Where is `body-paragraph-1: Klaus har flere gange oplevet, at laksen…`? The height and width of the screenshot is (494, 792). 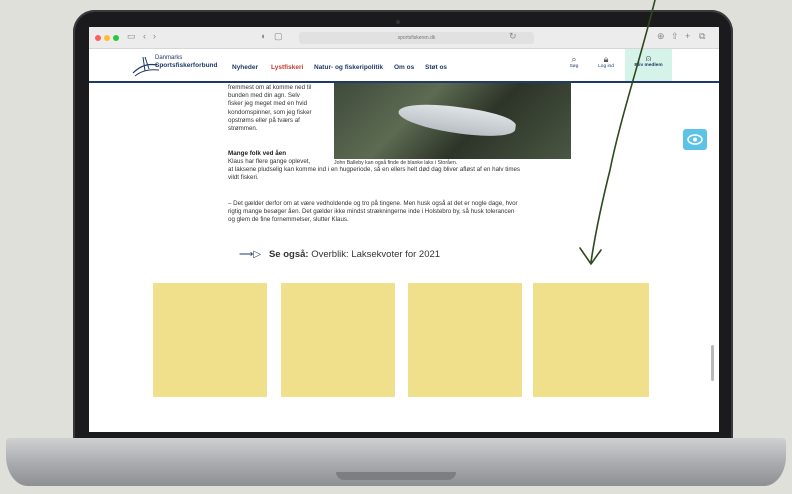 body-paragraph-1: Klaus har flere gange oplevet, at laksen… is located at coordinates (374, 170).